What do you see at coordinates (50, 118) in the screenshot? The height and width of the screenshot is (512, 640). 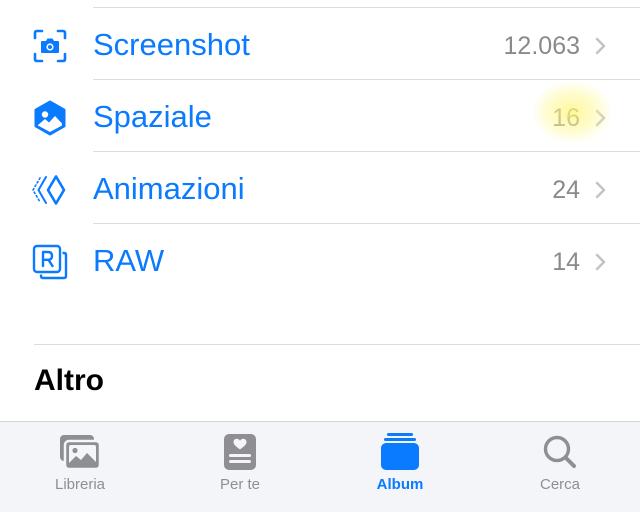 I see `spatial-icon` at bounding box center [50, 118].